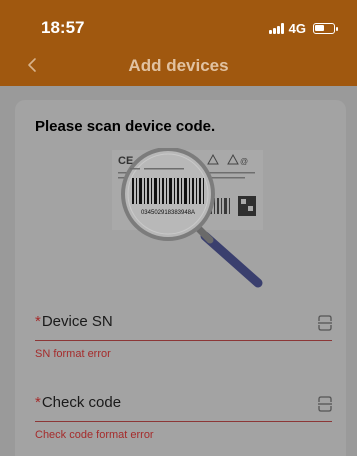  I want to click on check-code-error: Check code format error, so click(94, 435).